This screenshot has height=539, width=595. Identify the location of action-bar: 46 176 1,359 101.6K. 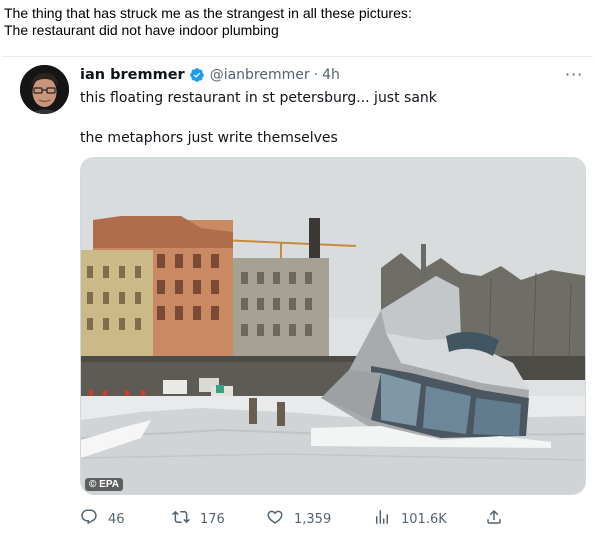
(333, 519).